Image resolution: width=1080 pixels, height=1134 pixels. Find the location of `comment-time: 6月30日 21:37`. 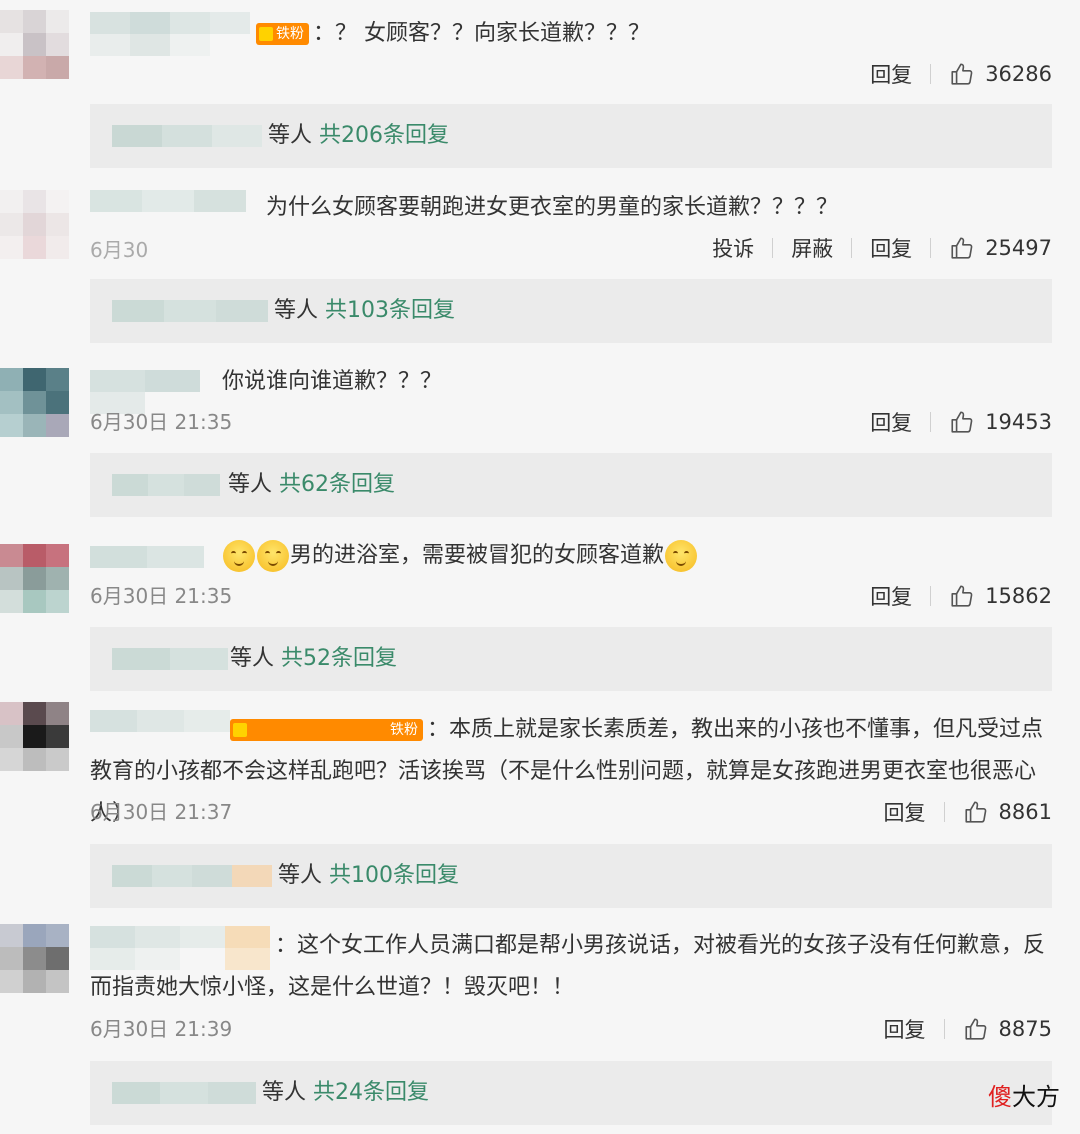

comment-time: 6月30日 21:37 is located at coordinates (161, 812).